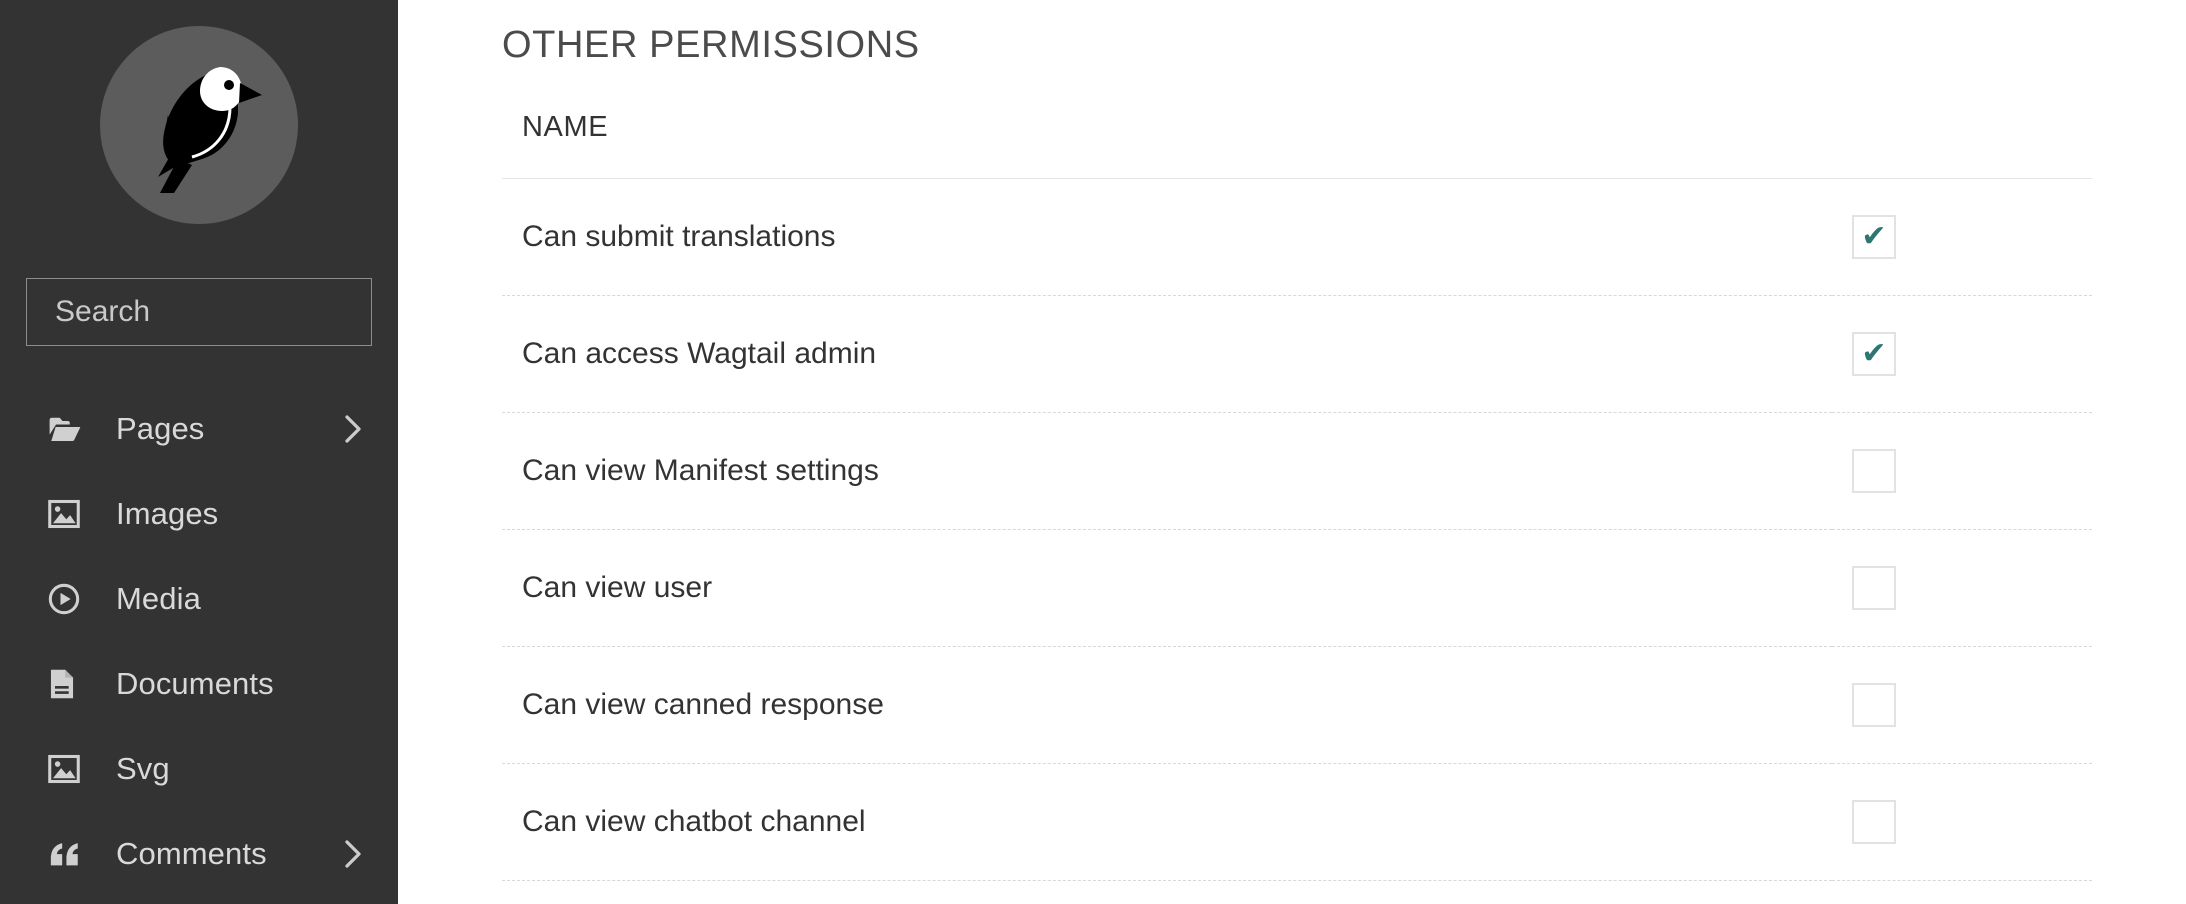  Describe the element at coordinates (711, 45) in the screenshot. I see `page-title: OTHER PERMISSIONS` at that location.